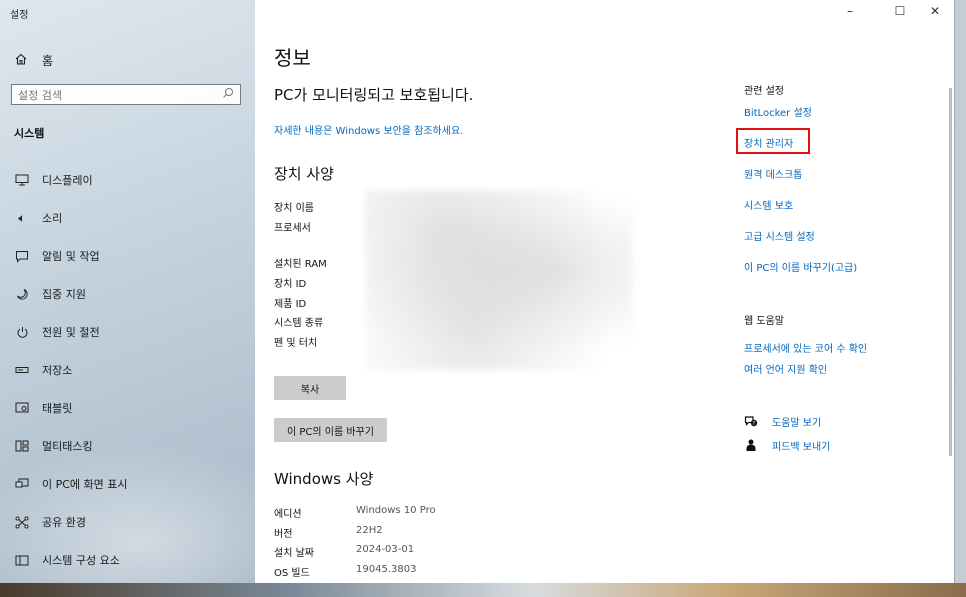  Describe the element at coordinates (499, 280) in the screenshot. I see `redacted-spec-values` at that location.